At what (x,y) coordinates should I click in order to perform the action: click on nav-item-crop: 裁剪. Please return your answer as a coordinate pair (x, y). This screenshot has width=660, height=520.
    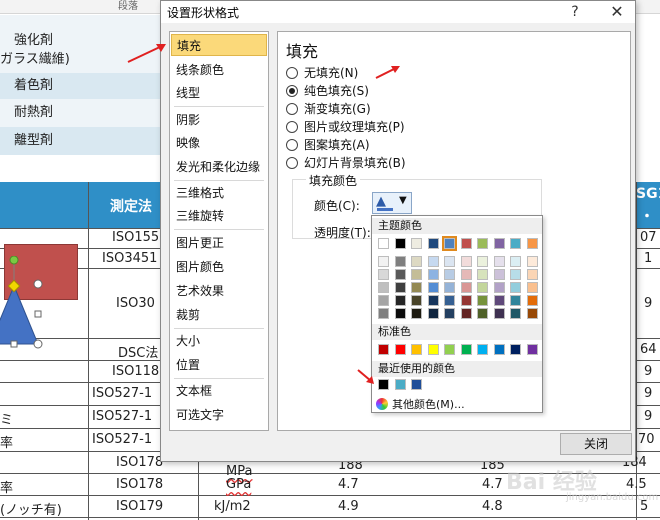
    Looking at the image, I should click on (220, 315).